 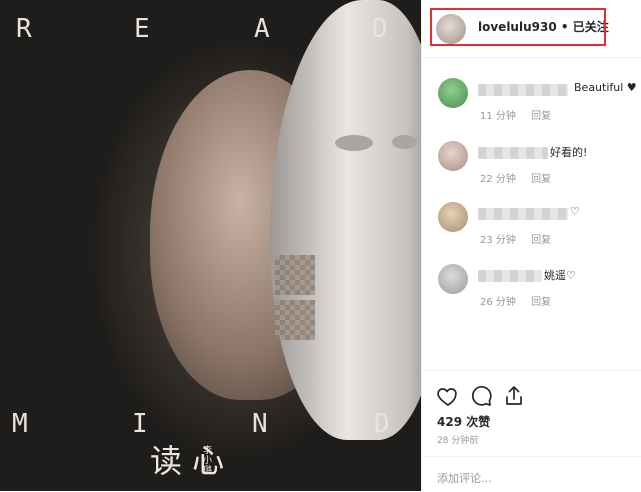 I want to click on comment-time: 23 分钟, so click(x=498, y=240).